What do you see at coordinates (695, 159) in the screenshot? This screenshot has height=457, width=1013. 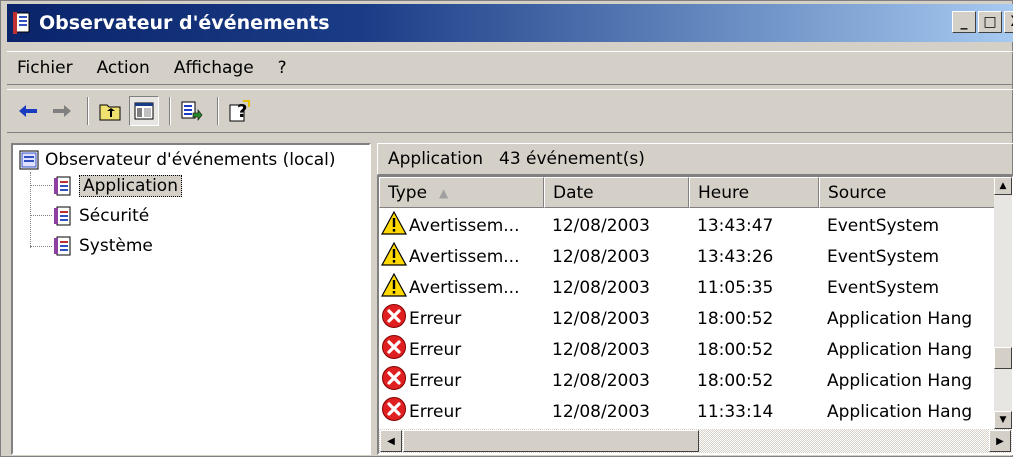 I see `details-header: Application 43 événement(s)` at bounding box center [695, 159].